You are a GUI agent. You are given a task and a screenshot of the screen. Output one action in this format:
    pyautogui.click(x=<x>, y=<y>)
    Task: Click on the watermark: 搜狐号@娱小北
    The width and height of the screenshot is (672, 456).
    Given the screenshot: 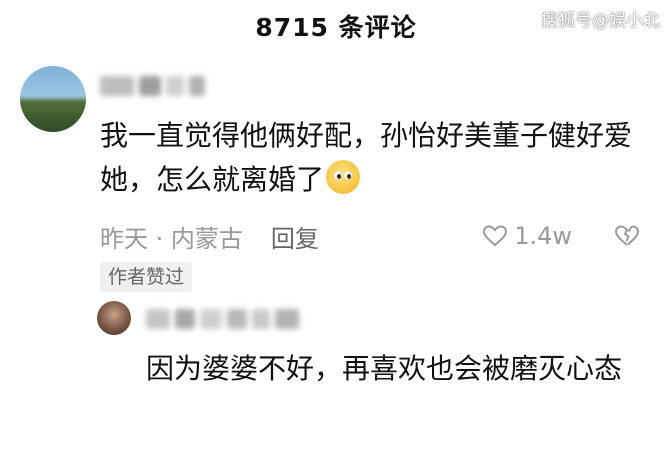 What is the action you would take?
    pyautogui.click(x=600, y=21)
    